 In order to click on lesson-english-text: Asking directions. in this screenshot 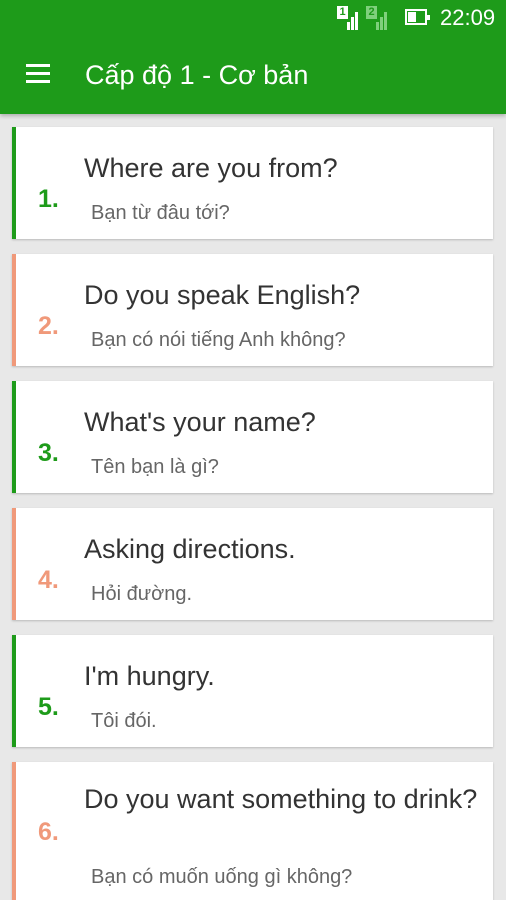, I will do `click(190, 549)`.